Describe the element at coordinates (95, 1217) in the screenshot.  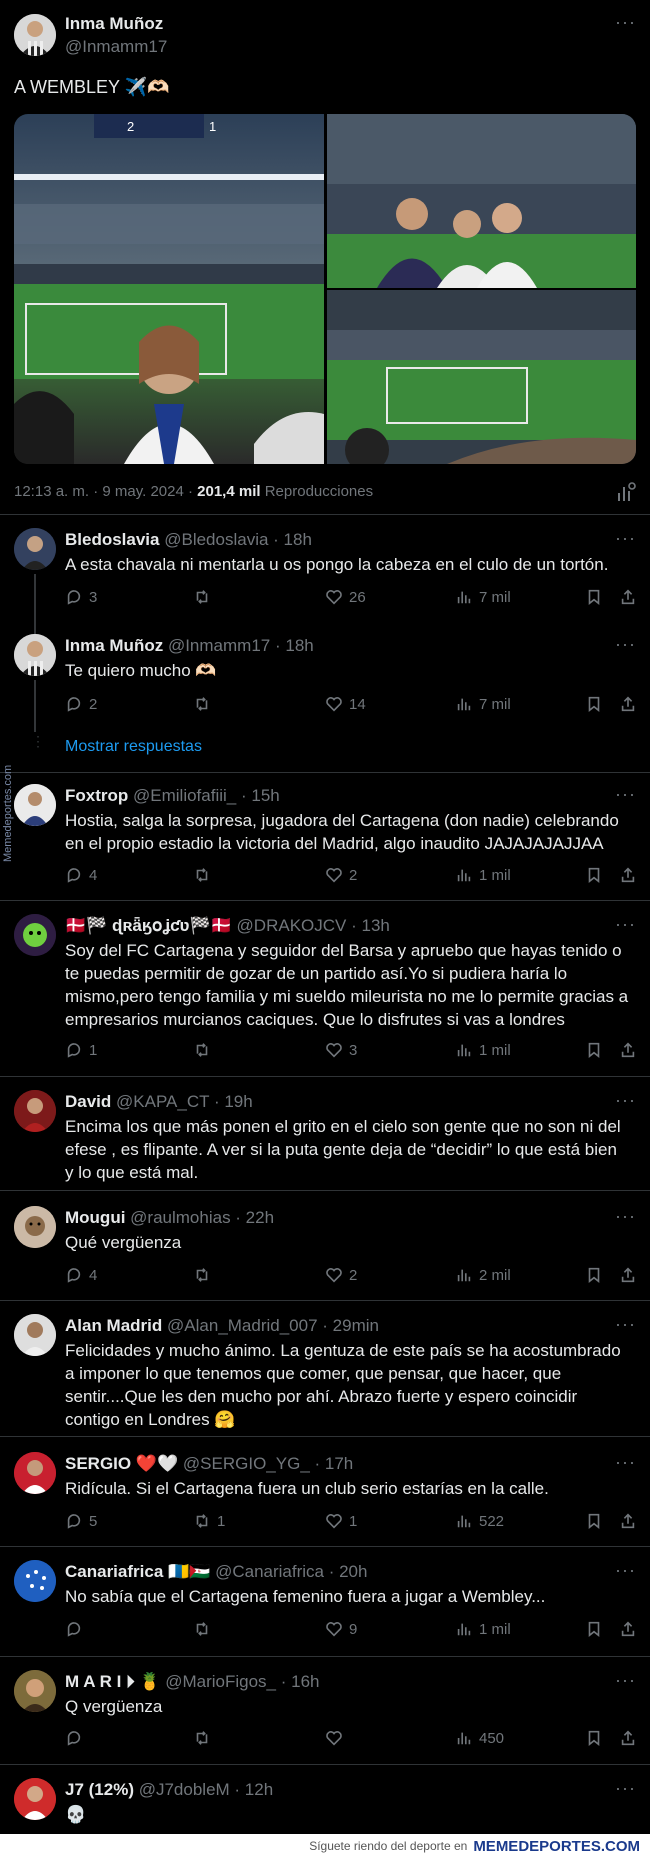
I see `reply-author-name: Mougui` at that location.